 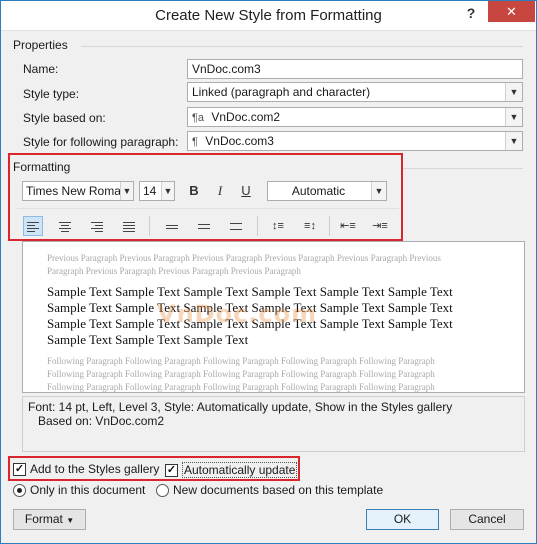 What do you see at coordinates (511, 11) in the screenshot?
I see `close-button: ✕` at bounding box center [511, 11].